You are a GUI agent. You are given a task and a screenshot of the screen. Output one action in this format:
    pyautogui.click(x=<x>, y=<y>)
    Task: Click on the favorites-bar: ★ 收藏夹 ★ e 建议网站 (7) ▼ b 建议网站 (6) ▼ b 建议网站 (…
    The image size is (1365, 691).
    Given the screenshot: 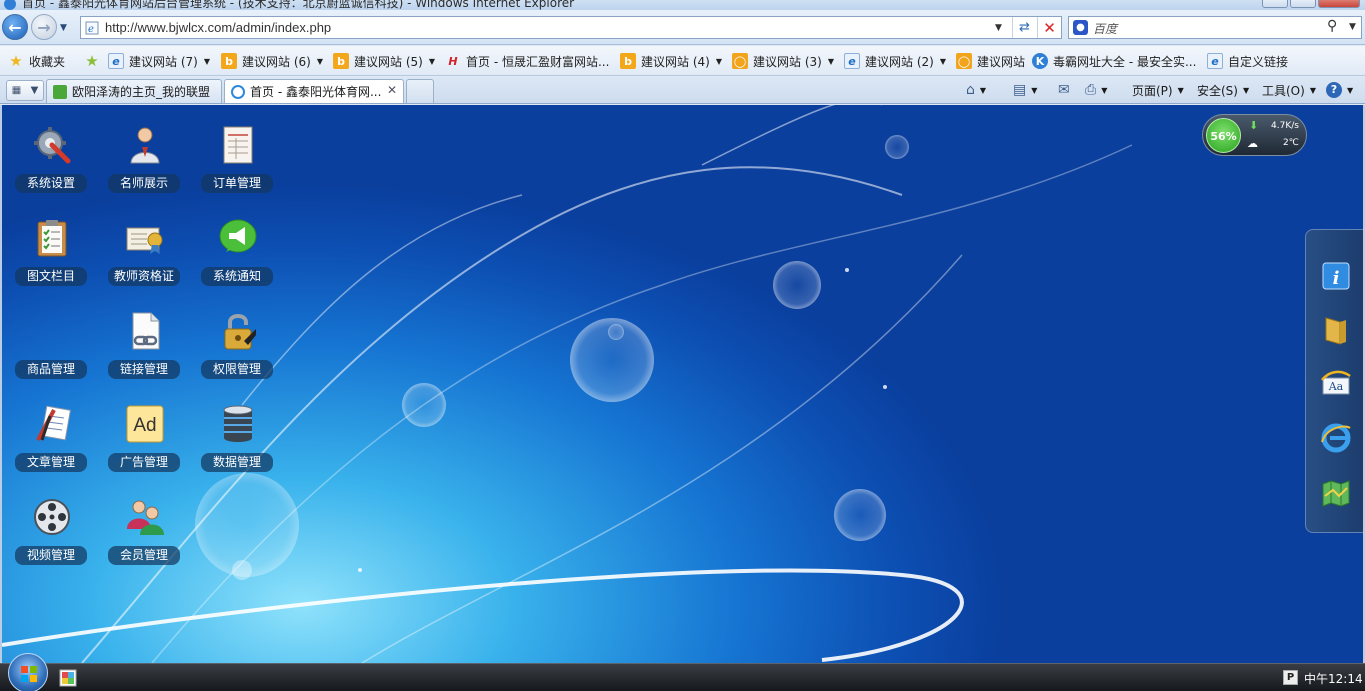 What is the action you would take?
    pyautogui.click(x=682, y=61)
    